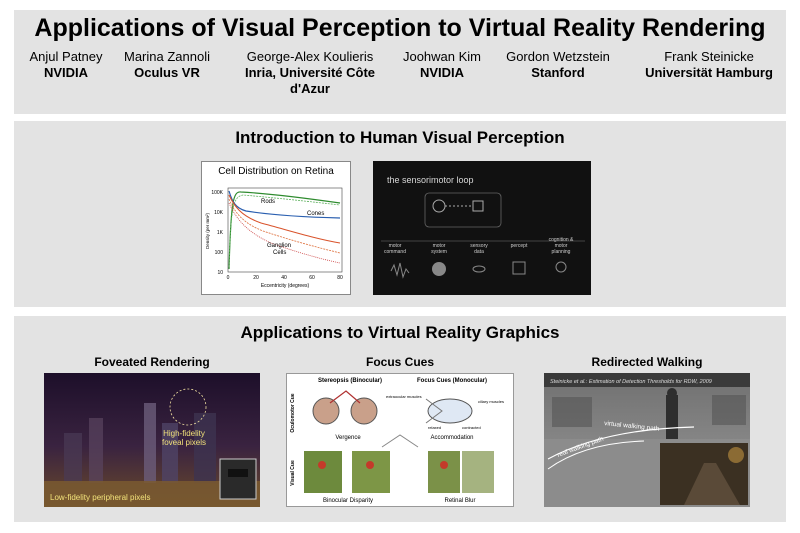 The height and width of the screenshot is (533, 800). What do you see at coordinates (478, 472) in the screenshot?
I see `blur-photo-right` at bounding box center [478, 472].